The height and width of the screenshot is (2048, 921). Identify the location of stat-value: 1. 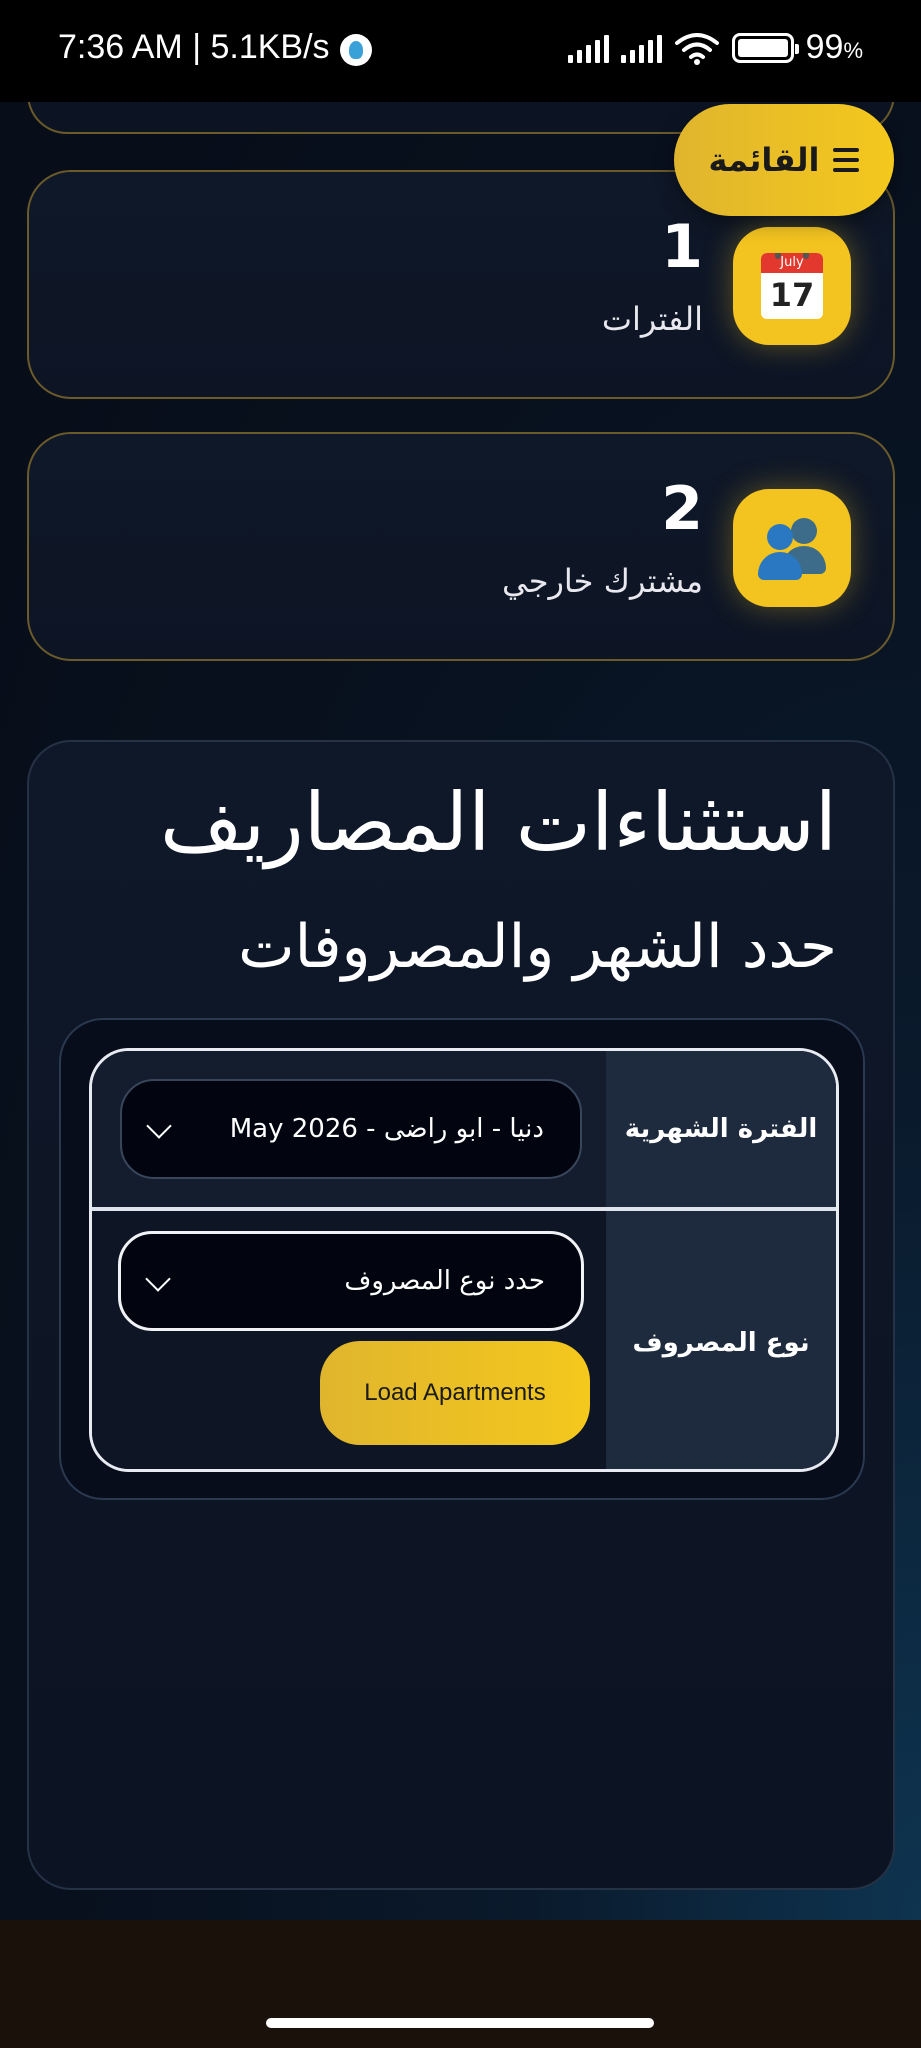
(682, 247).